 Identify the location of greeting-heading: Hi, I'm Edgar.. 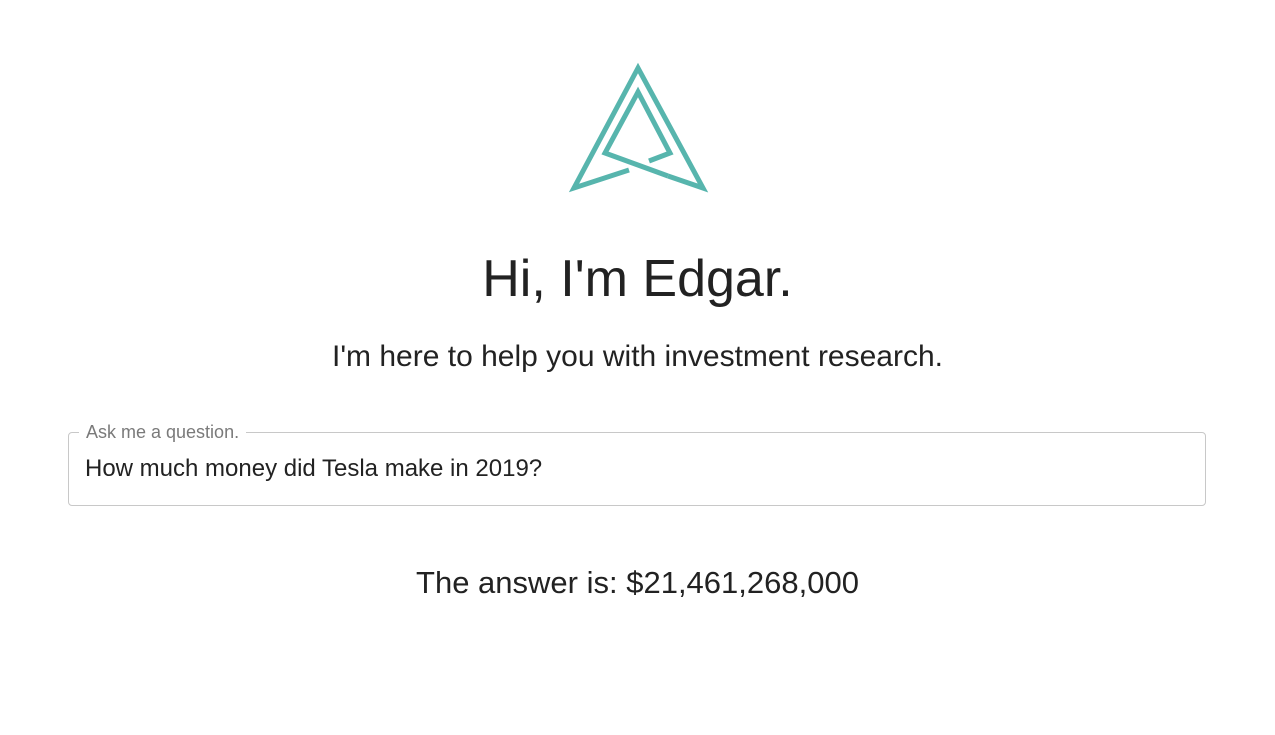
(637, 279).